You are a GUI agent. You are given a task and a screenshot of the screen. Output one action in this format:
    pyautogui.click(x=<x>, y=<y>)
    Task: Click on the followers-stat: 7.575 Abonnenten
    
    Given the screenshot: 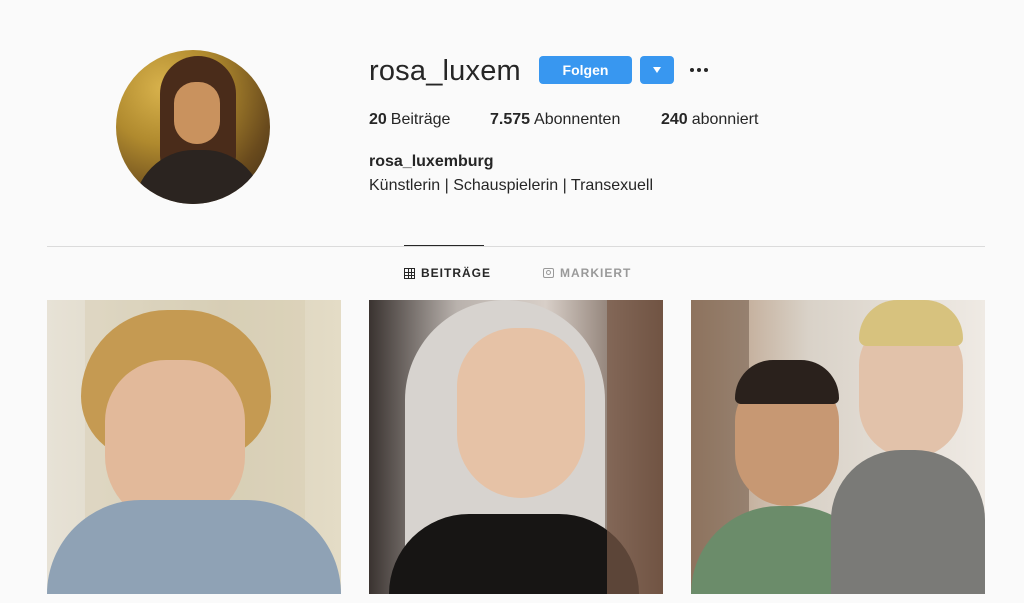 What is the action you would take?
    pyautogui.click(x=575, y=120)
    